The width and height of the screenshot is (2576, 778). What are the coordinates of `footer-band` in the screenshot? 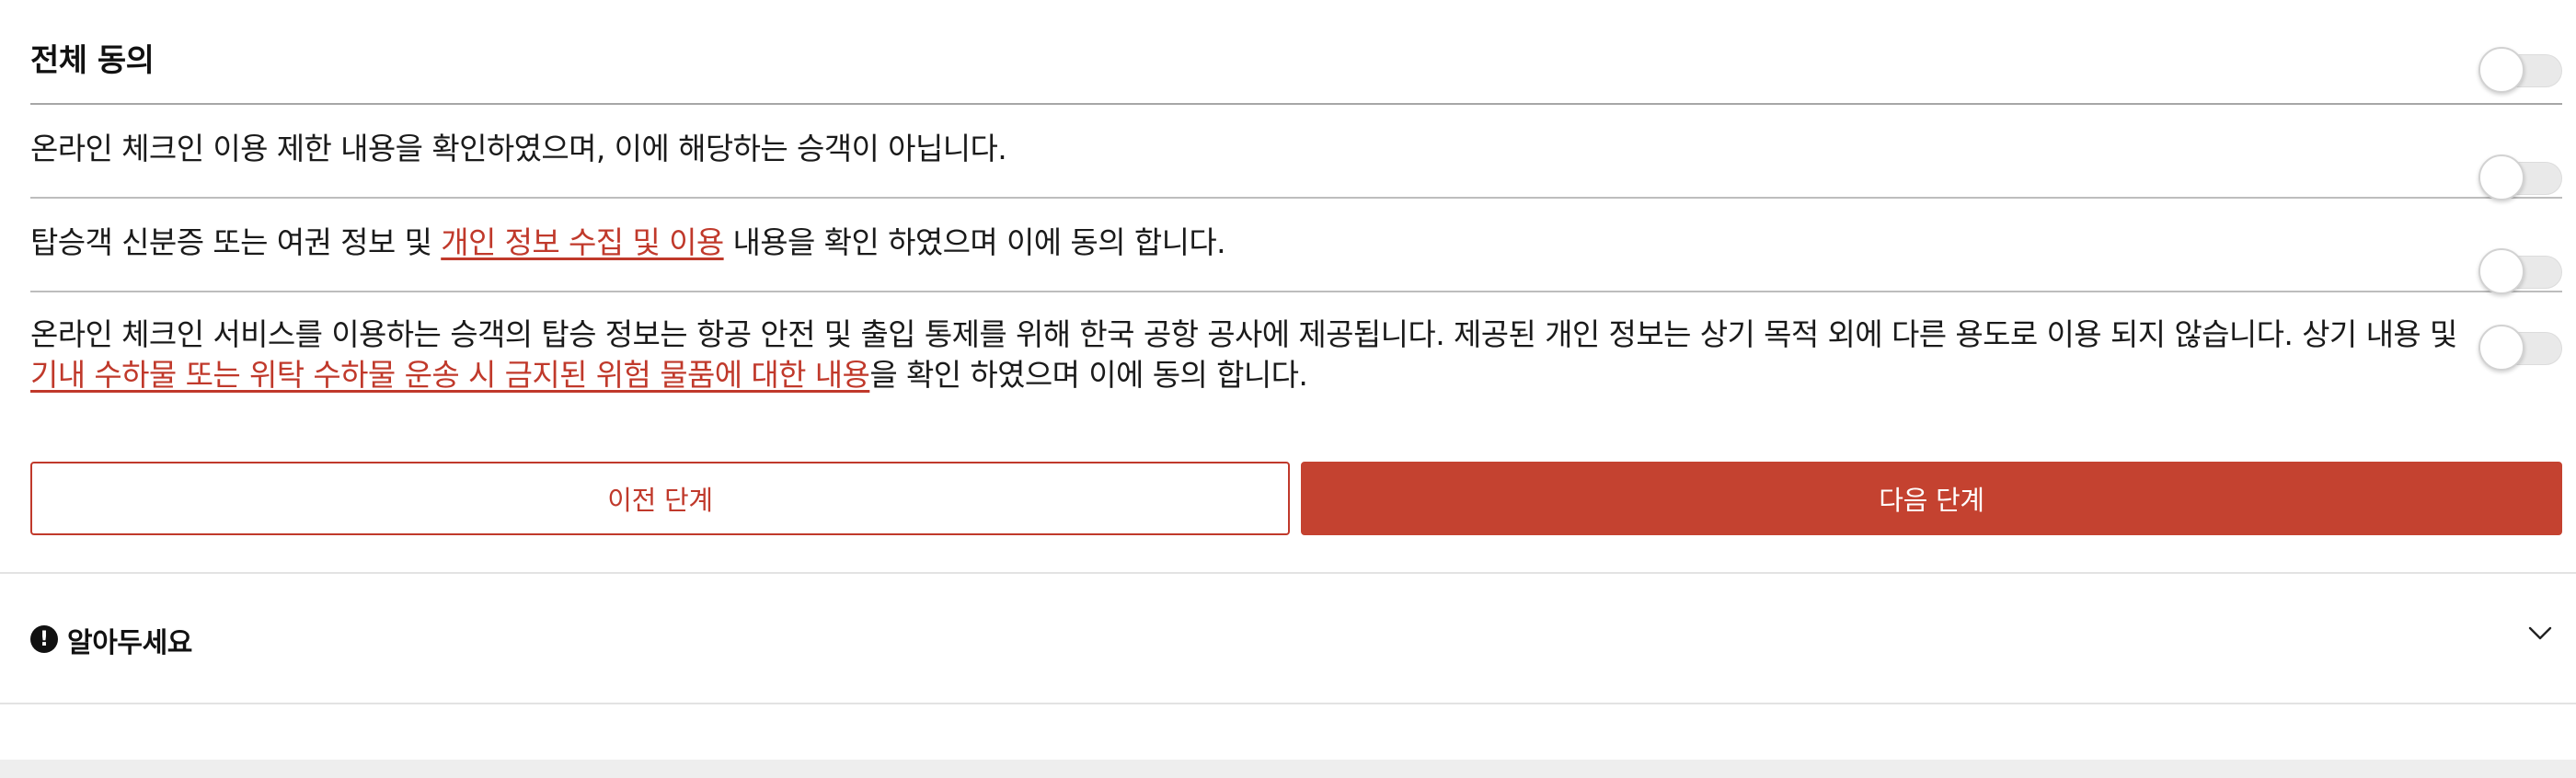 It's located at (1288, 769).